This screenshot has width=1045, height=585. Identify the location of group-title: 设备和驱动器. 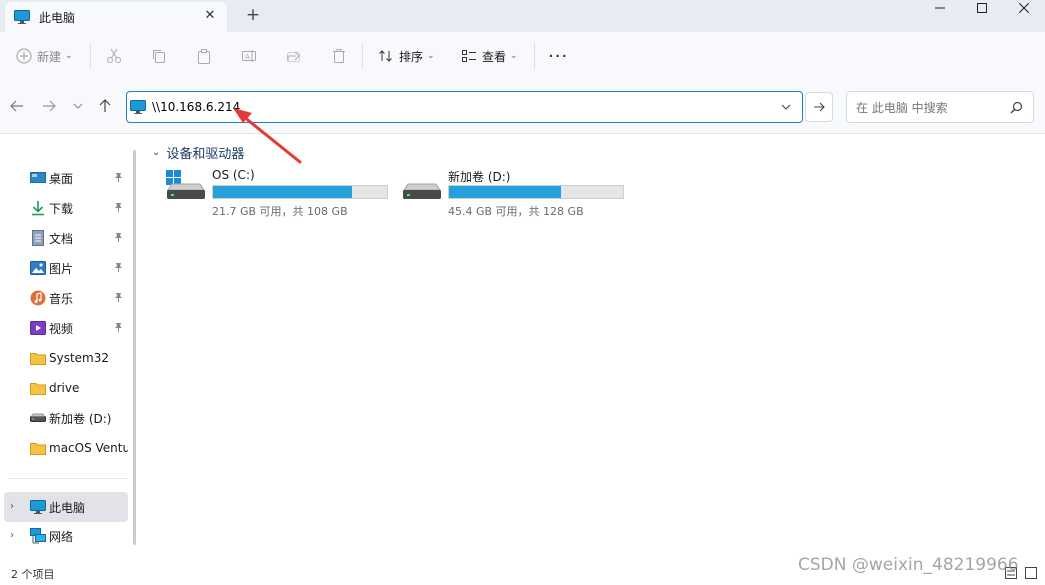
(205, 154).